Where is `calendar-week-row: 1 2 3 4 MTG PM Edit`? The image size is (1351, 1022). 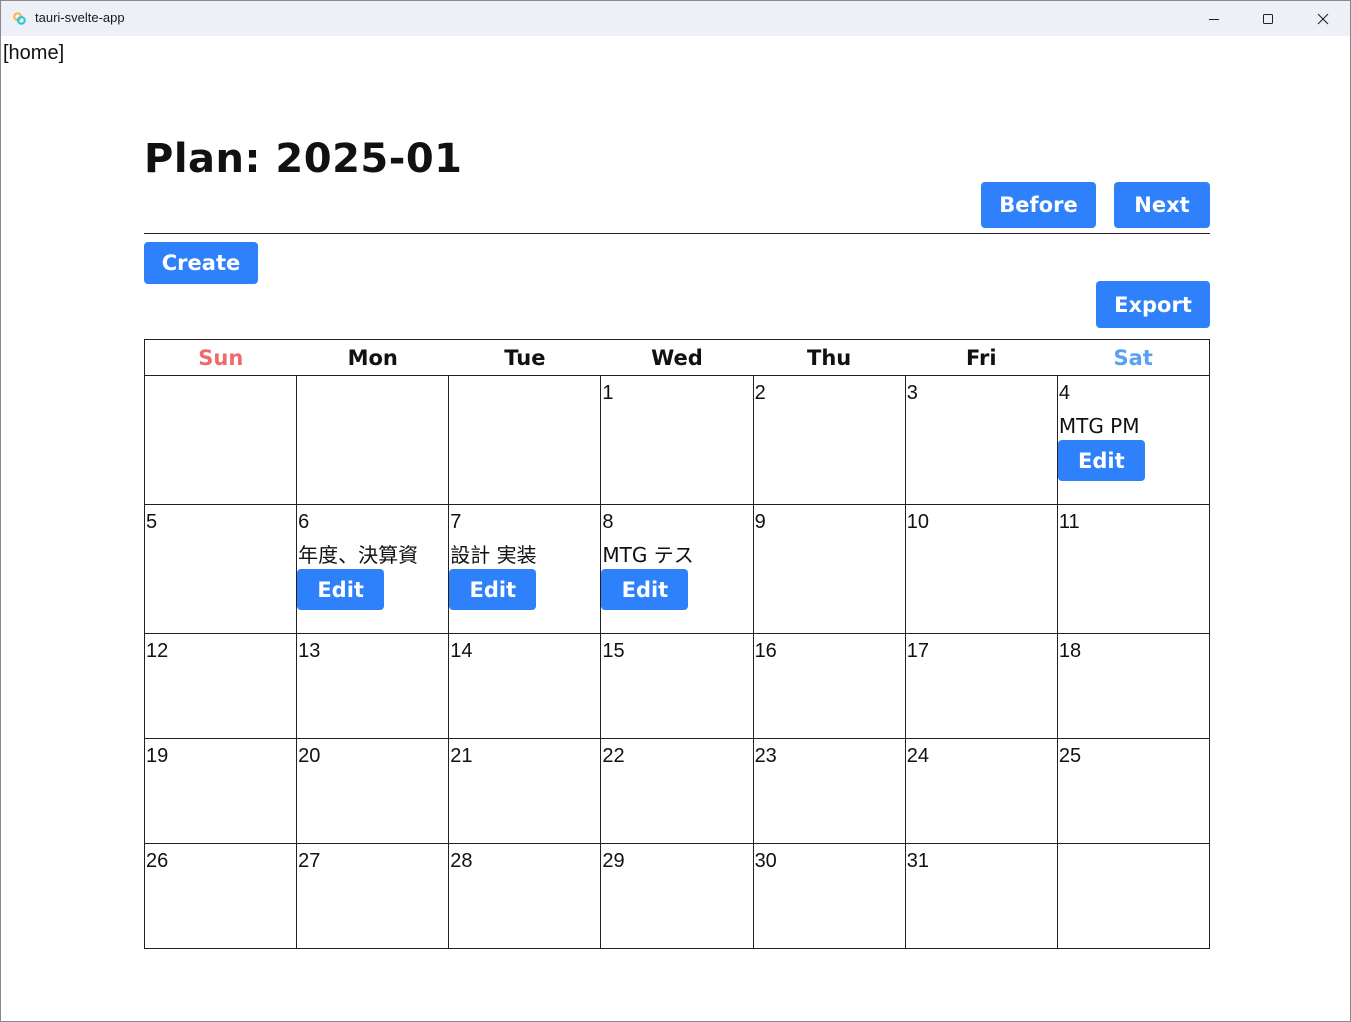
calendar-week-row: 1 2 3 4 MTG PM Edit is located at coordinates (677, 440).